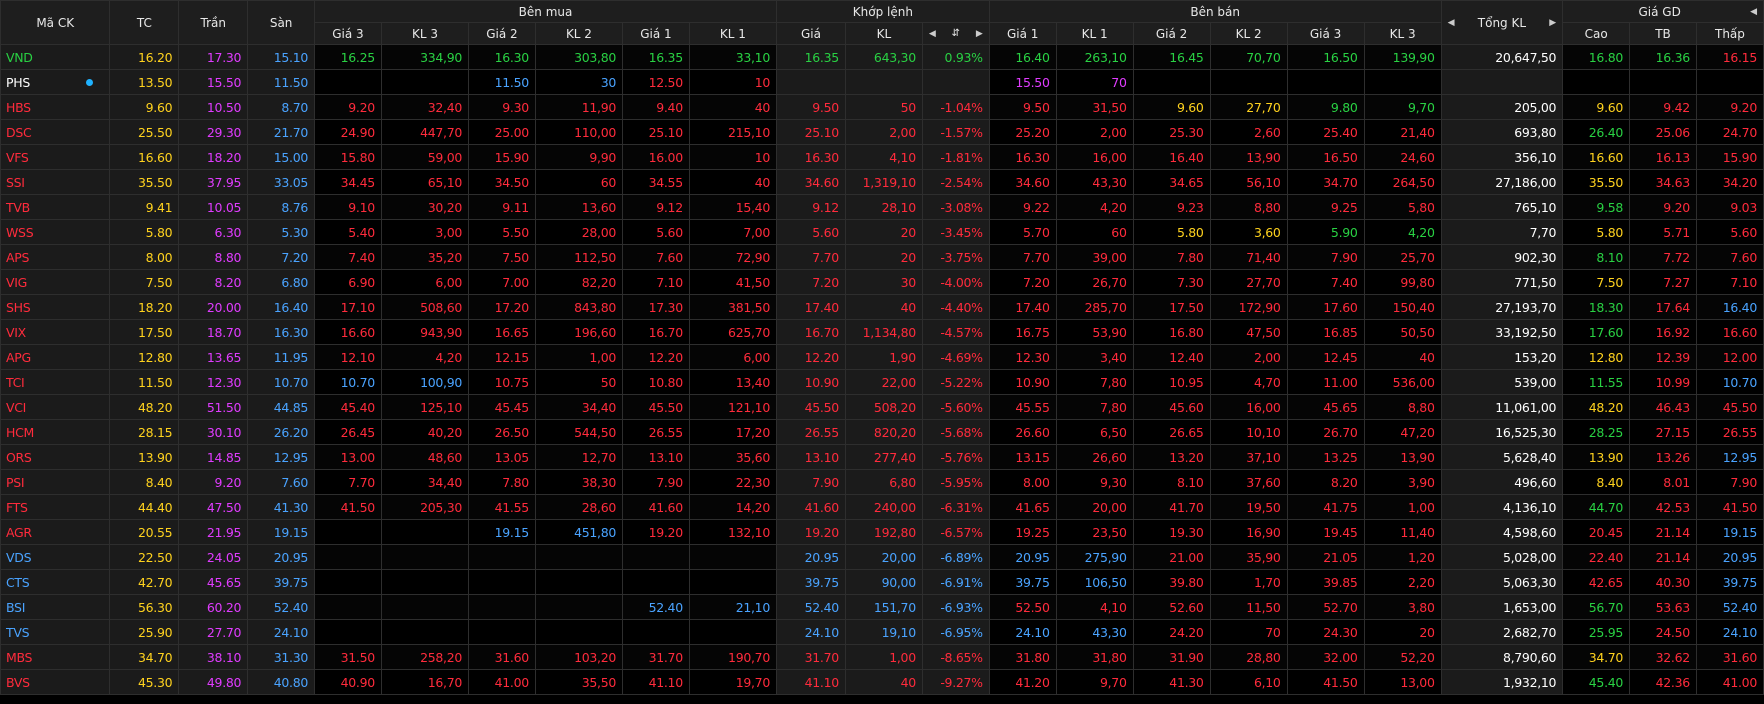 This screenshot has width=1764, height=704. I want to click on total-volume-value: 20,647,50, so click(1526, 57).